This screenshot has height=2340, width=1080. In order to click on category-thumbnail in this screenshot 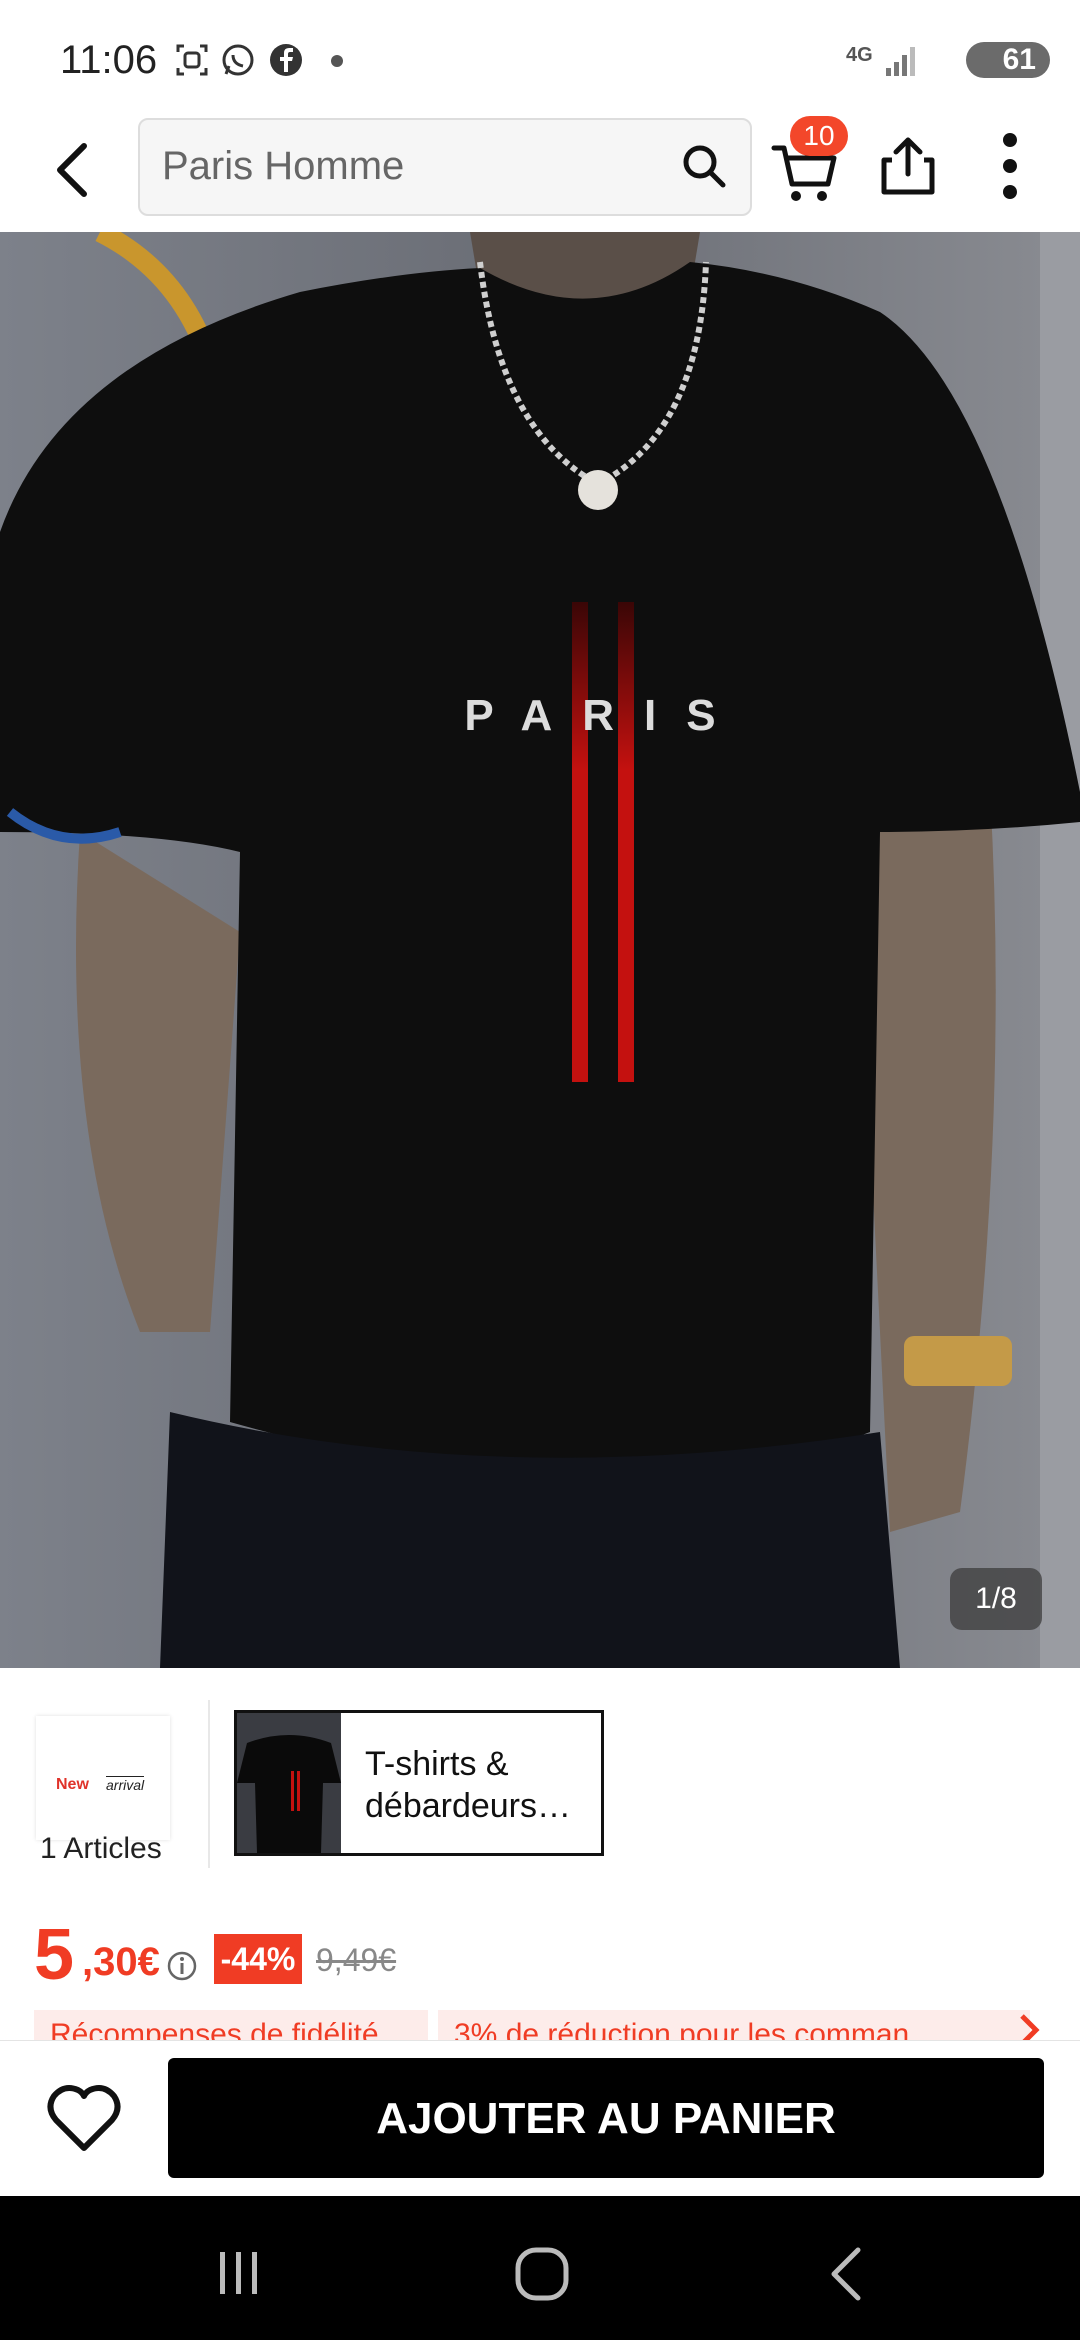, I will do `click(289, 1783)`.